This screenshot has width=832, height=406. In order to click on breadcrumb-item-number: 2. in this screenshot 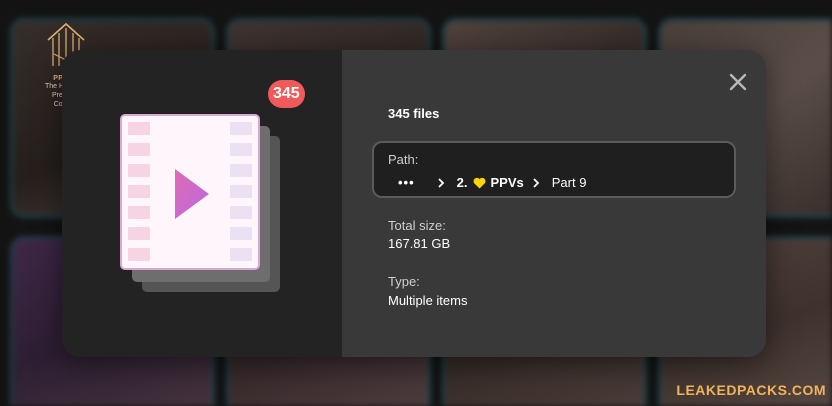, I will do `click(462, 182)`.